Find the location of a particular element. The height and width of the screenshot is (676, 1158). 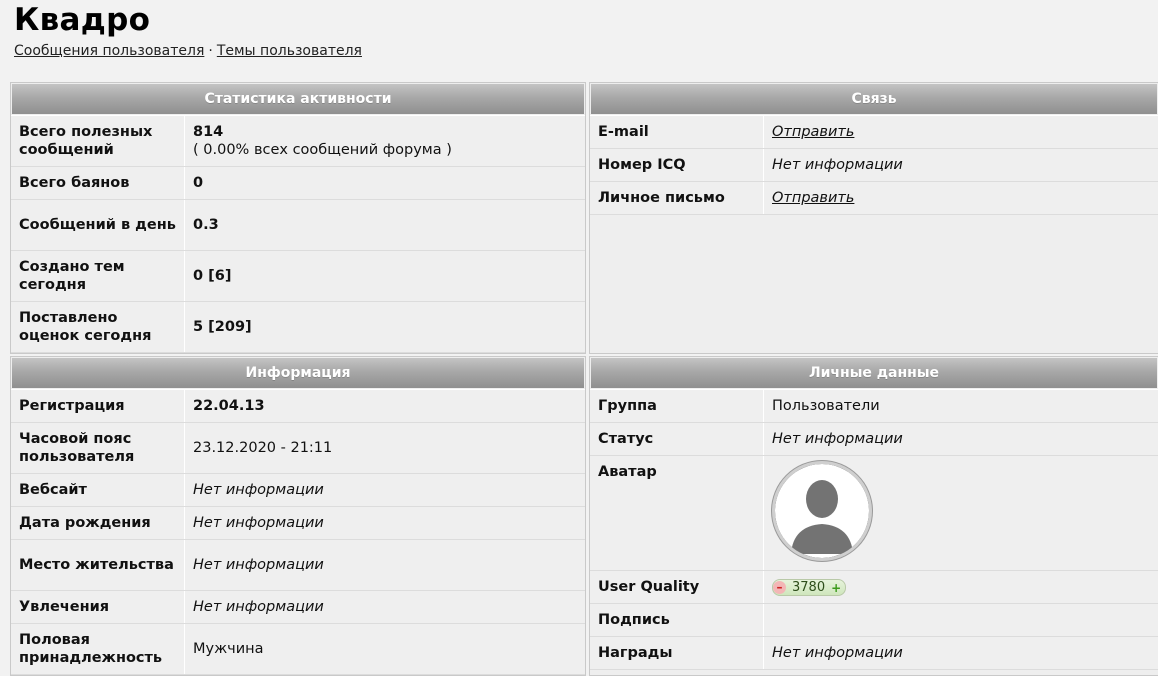

info-value: Мужчина is located at coordinates (385, 649).